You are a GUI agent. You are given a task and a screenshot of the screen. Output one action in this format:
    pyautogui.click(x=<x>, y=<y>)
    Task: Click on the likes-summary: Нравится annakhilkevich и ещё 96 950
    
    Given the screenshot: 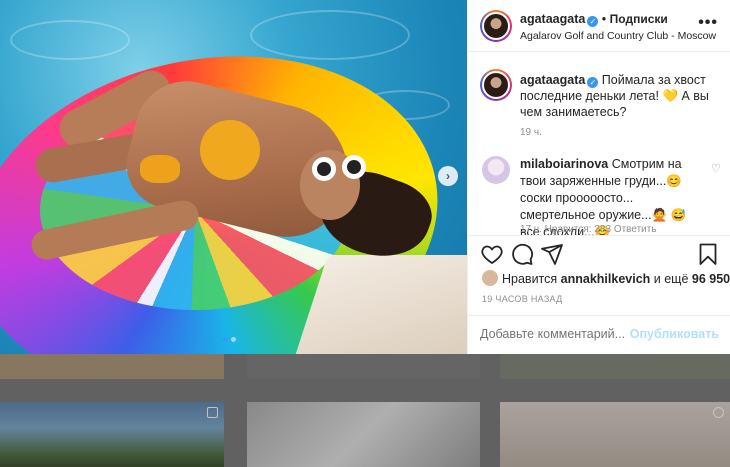 What is the action you would take?
    pyautogui.click(x=606, y=278)
    